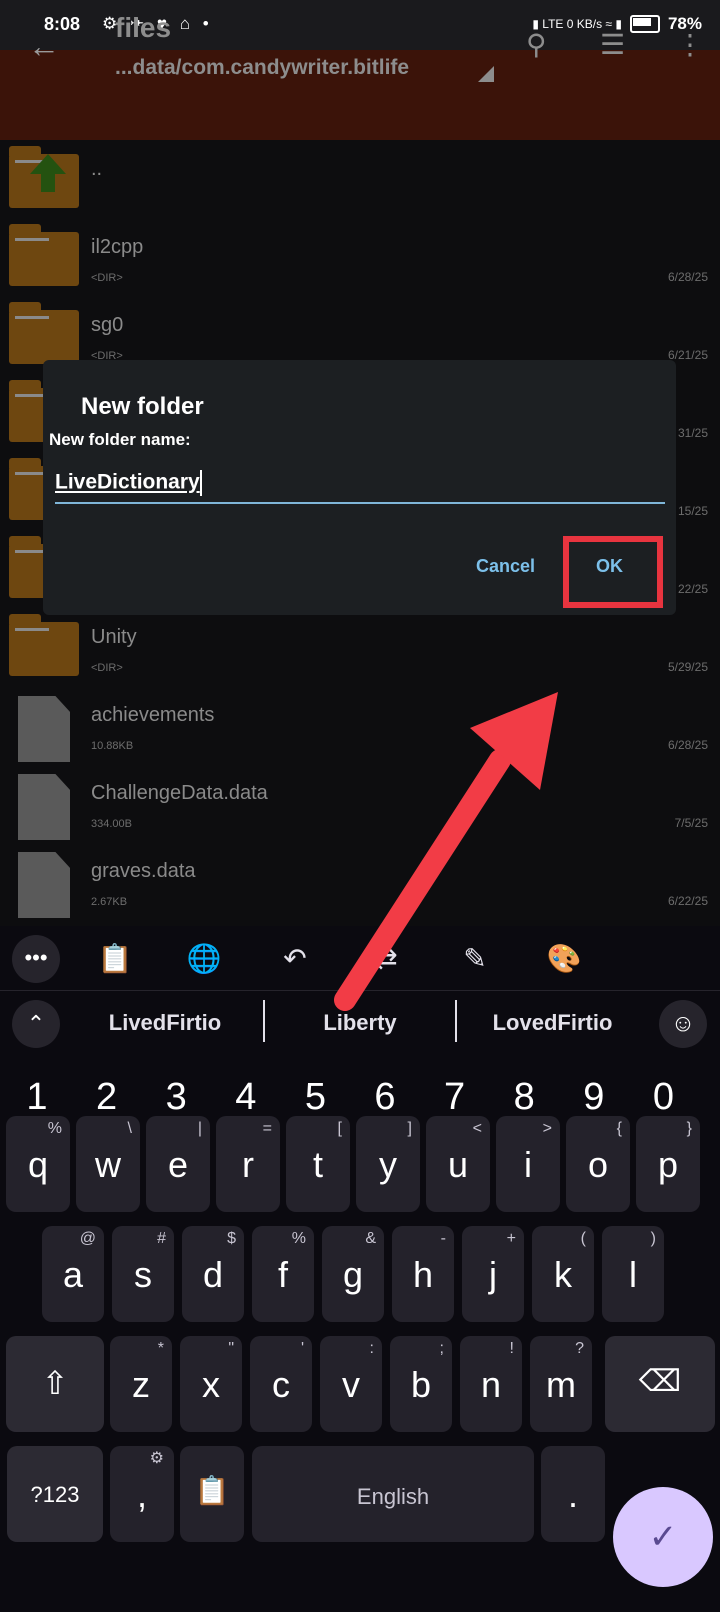 The height and width of the screenshot is (1612, 720). I want to click on annotation-arrow, so click(446, 851).